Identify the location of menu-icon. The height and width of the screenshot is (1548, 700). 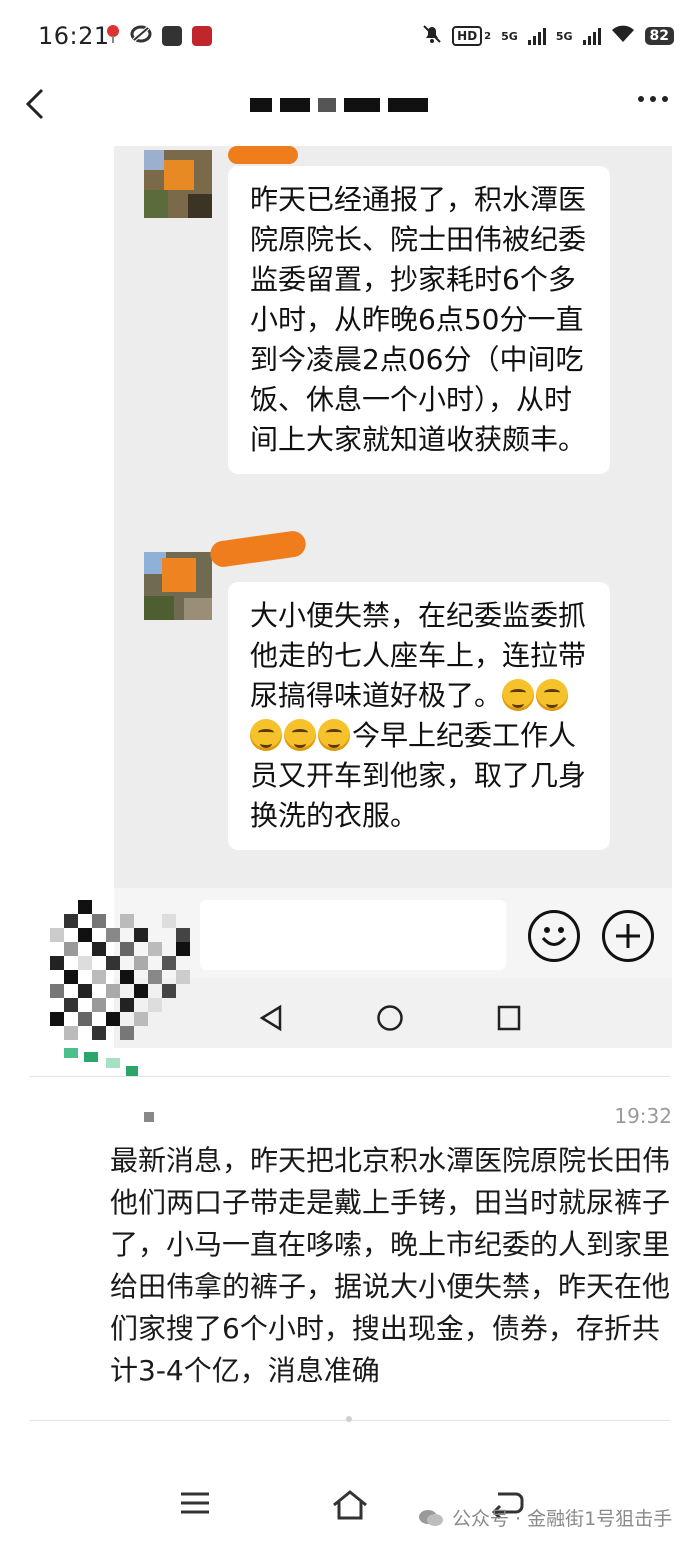
(195, 1503).